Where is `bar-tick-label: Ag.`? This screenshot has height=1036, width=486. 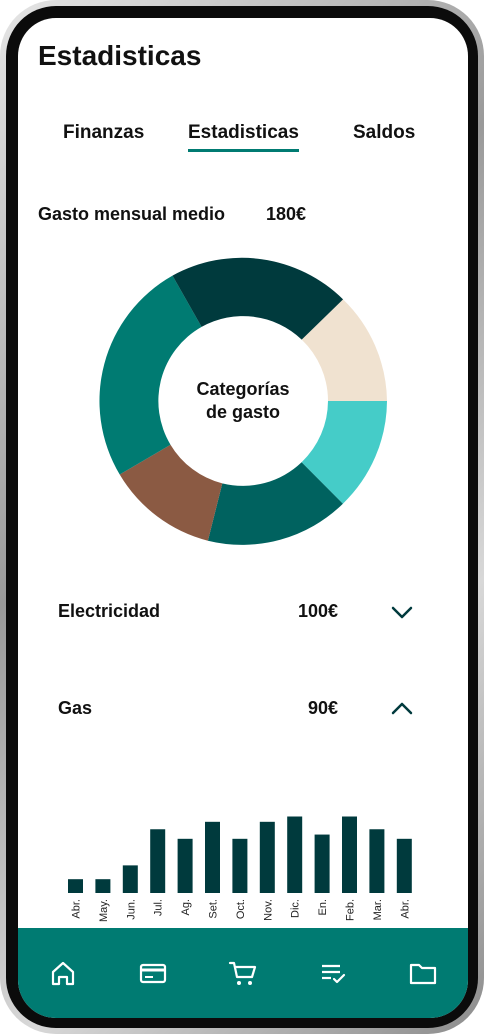 bar-tick-label: Ag. is located at coordinates (186, 907).